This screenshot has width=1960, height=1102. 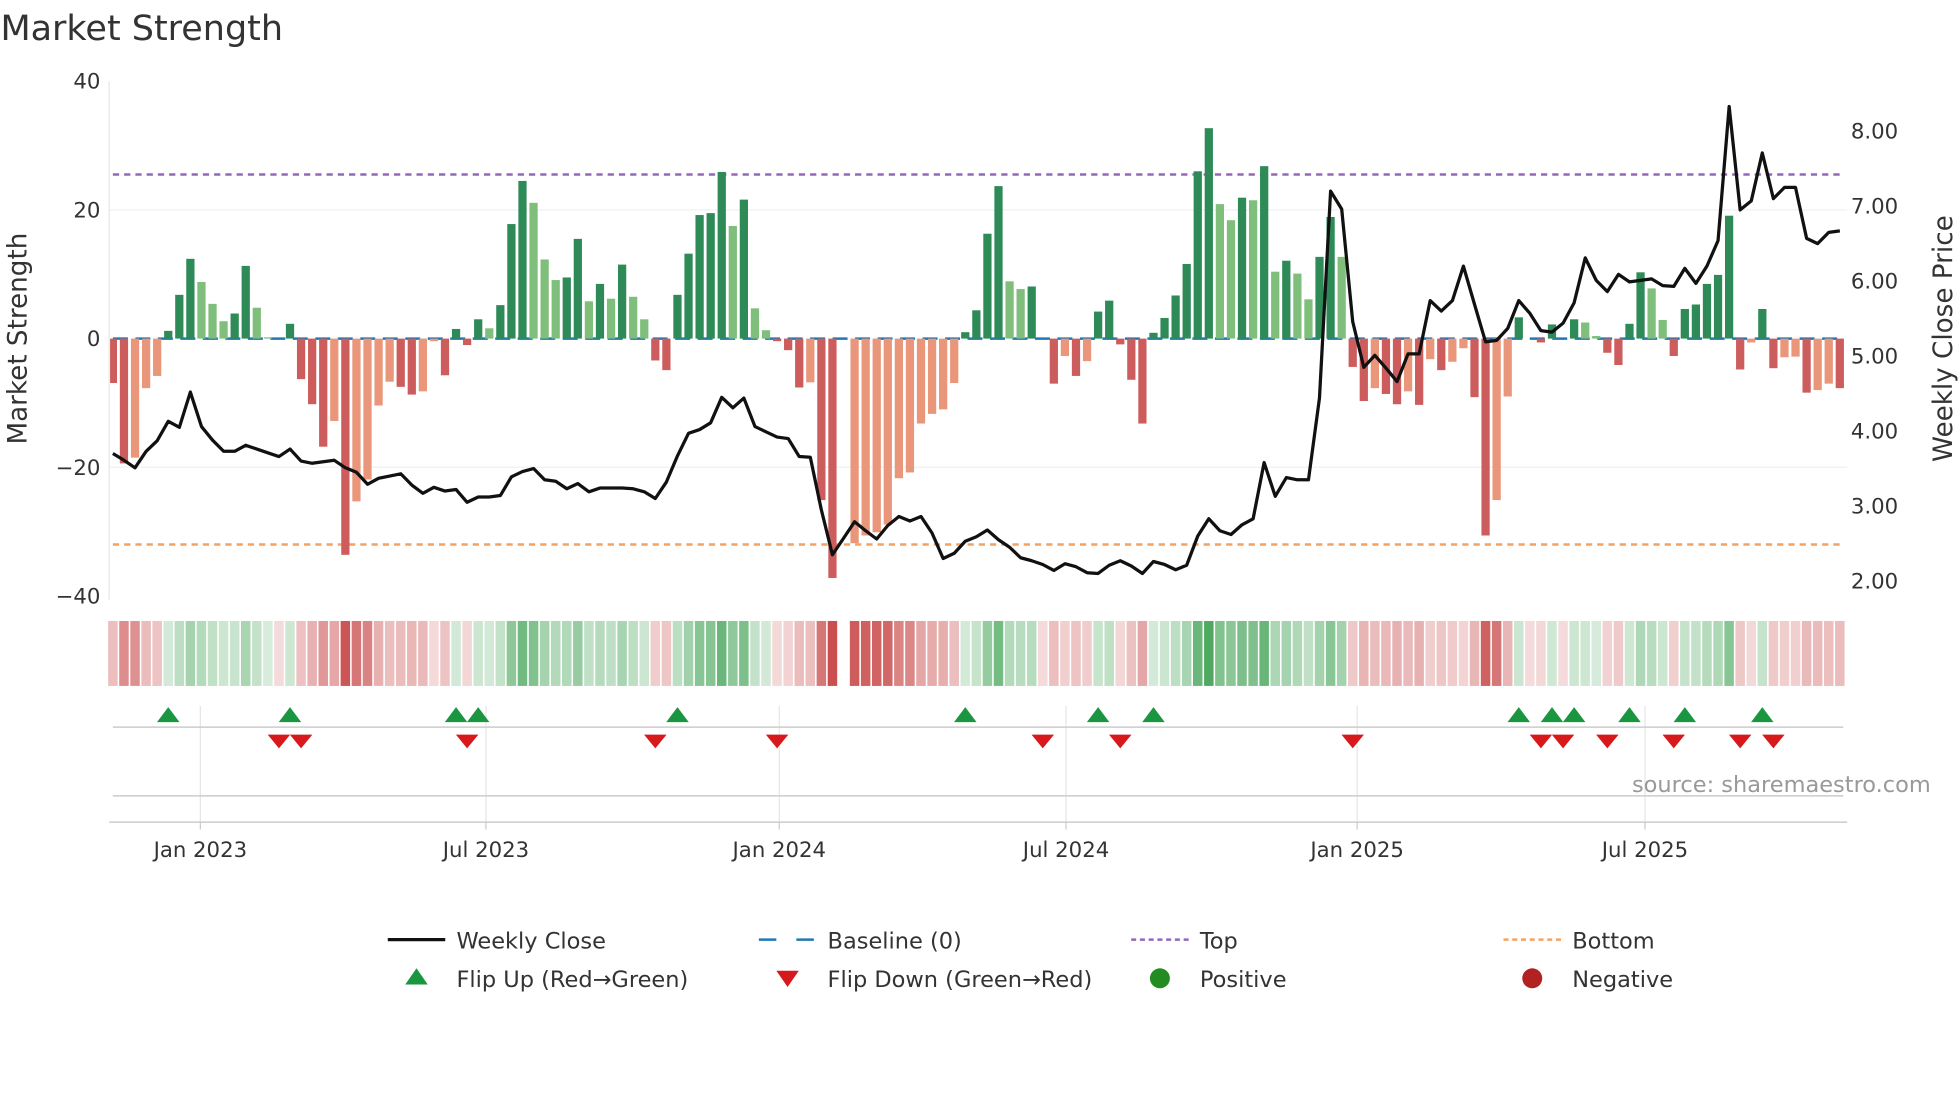 What do you see at coordinates (496, 941) in the screenshot?
I see `legend-item: Weekly Close` at bounding box center [496, 941].